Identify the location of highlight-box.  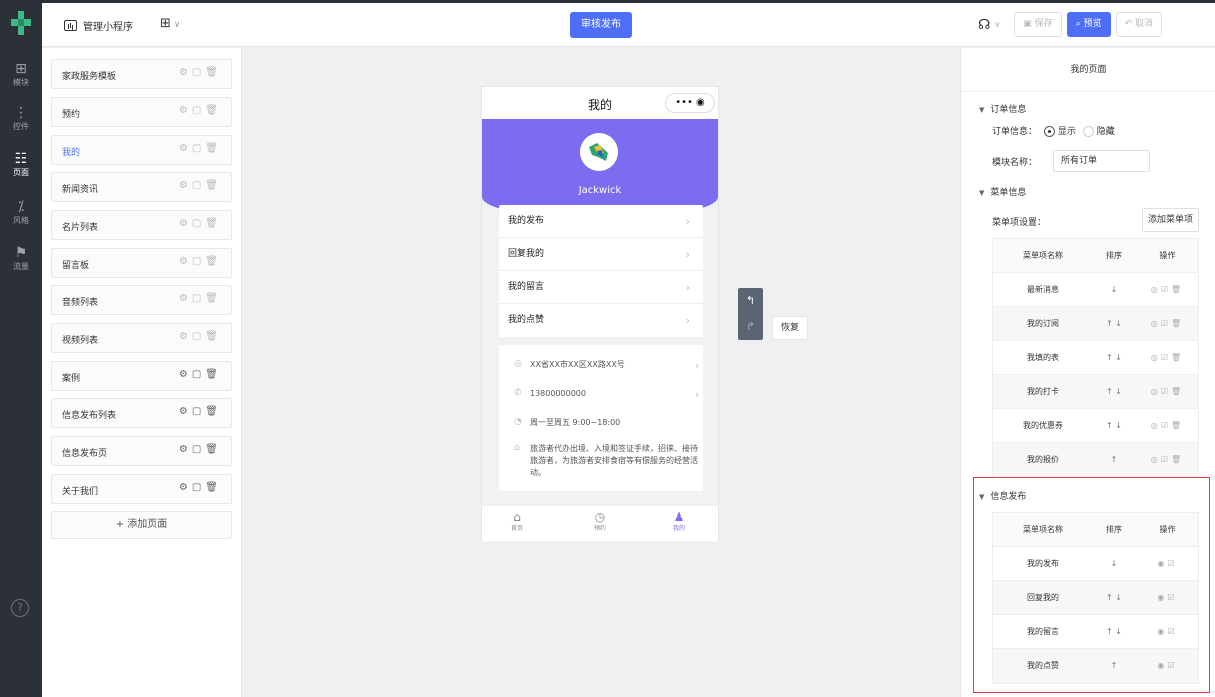
(1091, 585).